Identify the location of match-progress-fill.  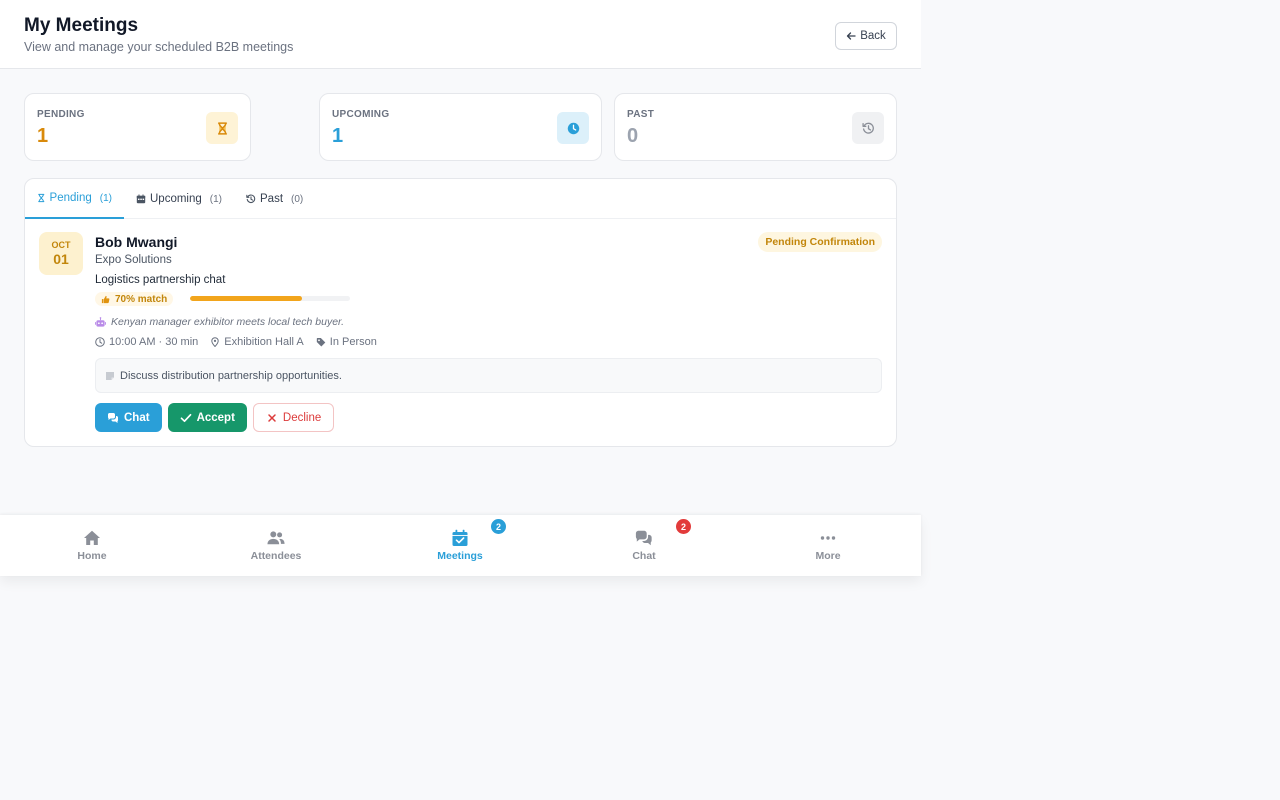
(246, 298).